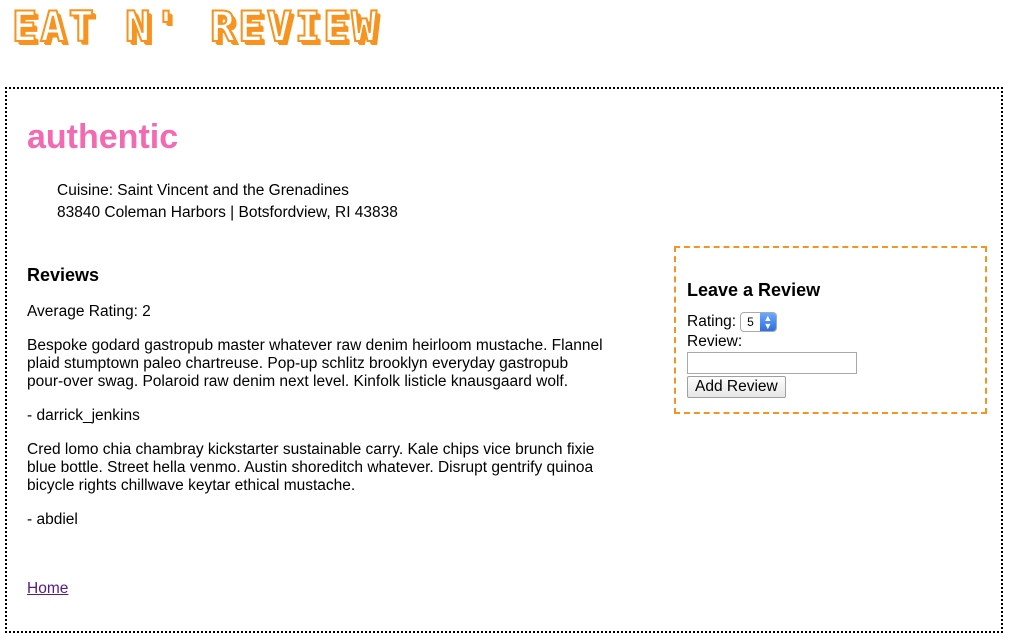  What do you see at coordinates (767, 322) in the screenshot?
I see `select-arrows-icon: ▲ ▼` at bounding box center [767, 322].